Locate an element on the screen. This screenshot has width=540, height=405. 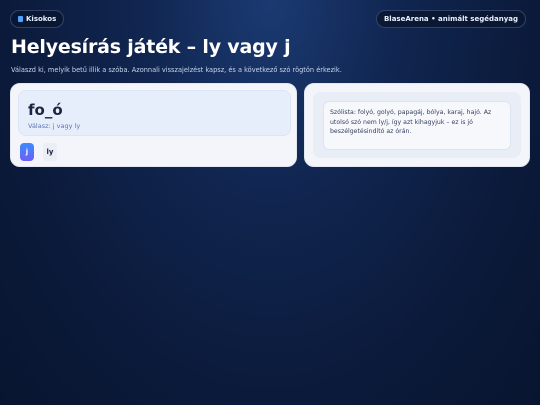
quiz-card: fo_ó Válasz: j vagy ly j ly is located at coordinates (153, 125).